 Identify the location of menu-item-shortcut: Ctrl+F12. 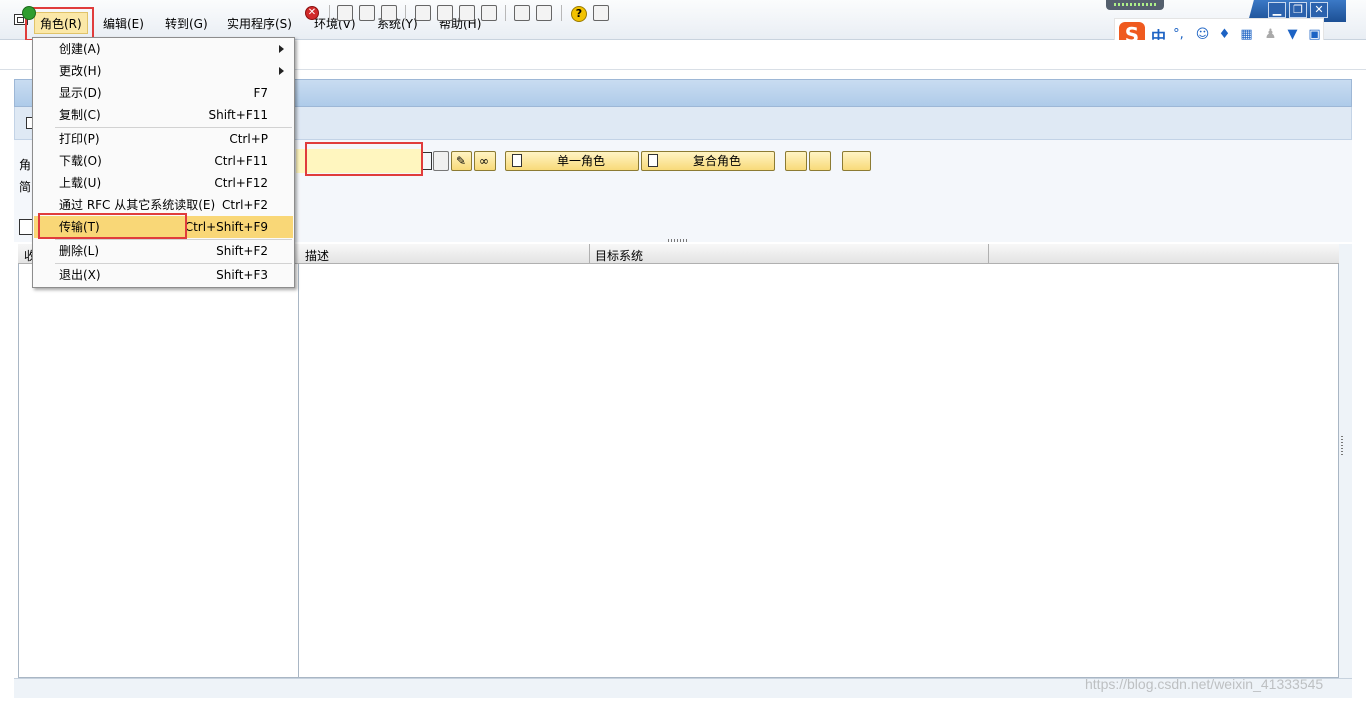
(241, 183).